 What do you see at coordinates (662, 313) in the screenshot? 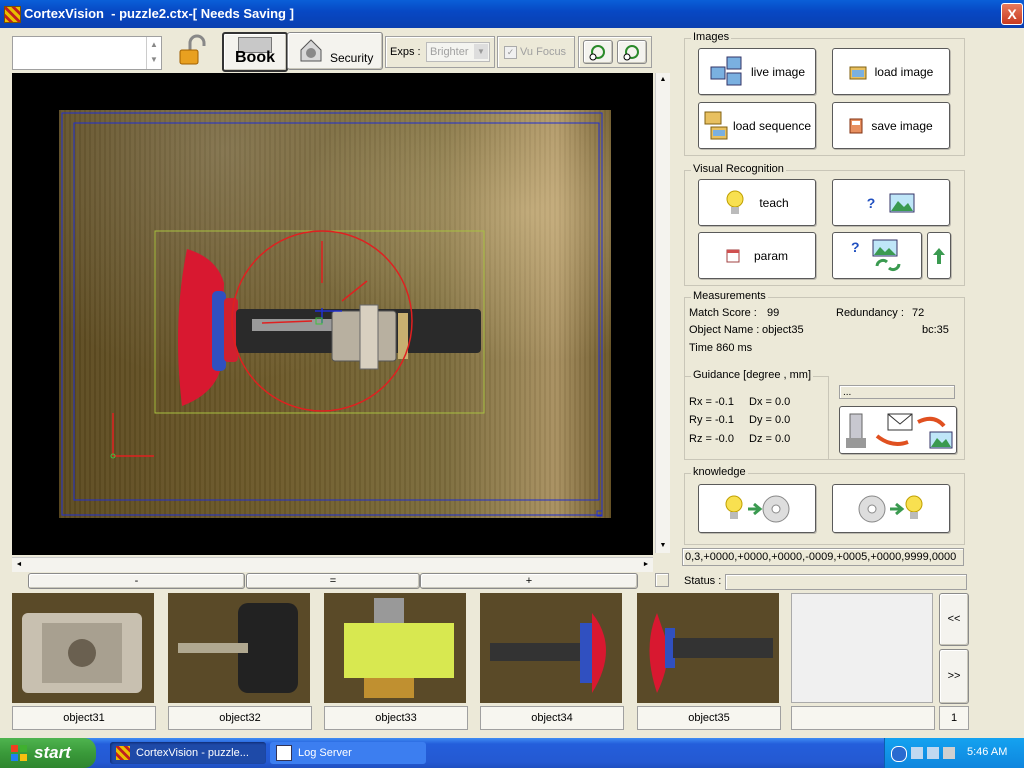
I see `vertical-scrollbar: ▲ ▼` at bounding box center [662, 313].